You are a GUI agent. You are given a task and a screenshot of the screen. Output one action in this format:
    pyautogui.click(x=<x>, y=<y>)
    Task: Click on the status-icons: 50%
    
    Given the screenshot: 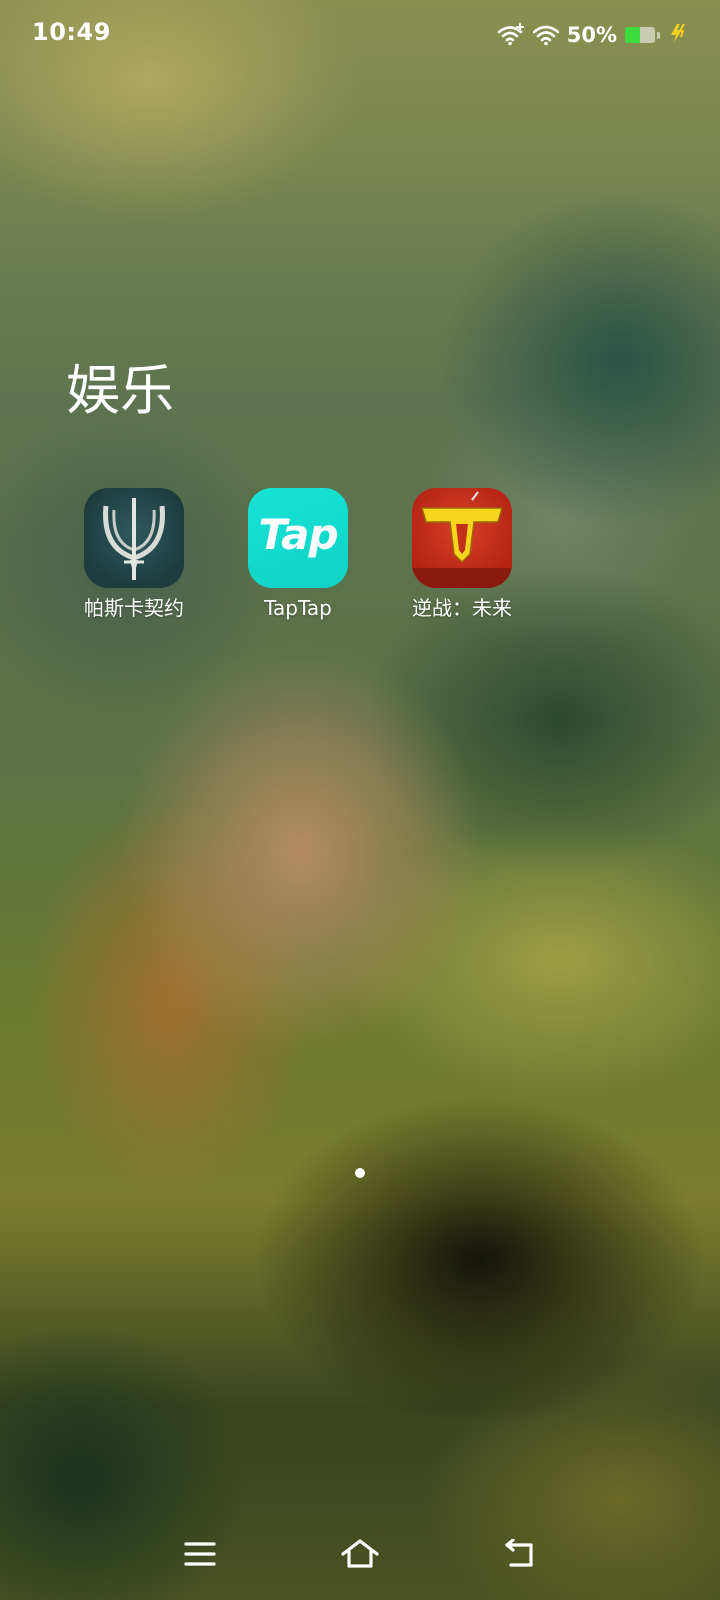 What is the action you would take?
    pyautogui.click(x=593, y=35)
    